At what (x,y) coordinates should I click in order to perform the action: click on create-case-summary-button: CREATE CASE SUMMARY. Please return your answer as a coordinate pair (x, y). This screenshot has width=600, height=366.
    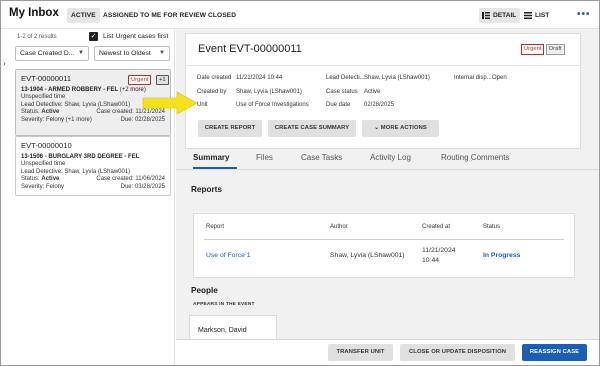
    Looking at the image, I should click on (312, 128).